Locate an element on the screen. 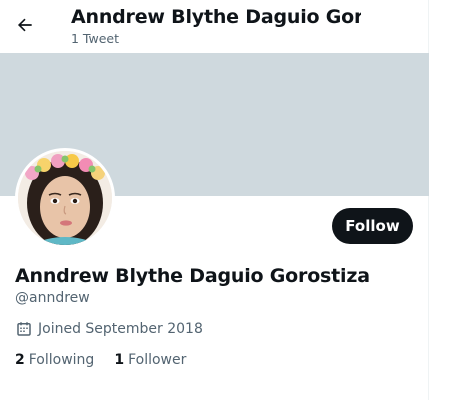 The height and width of the screenshot is (400, 450). avatar is located at coordinates (65, 198).